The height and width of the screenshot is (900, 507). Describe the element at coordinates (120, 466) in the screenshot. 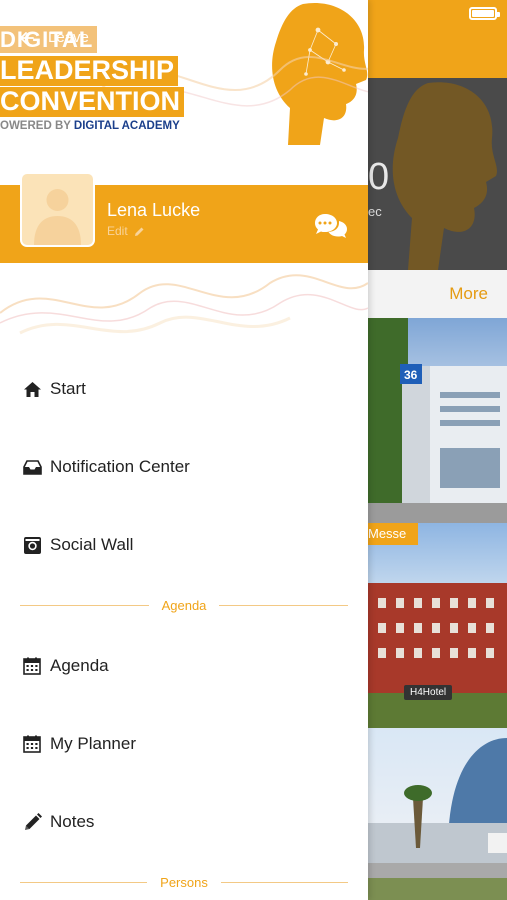

I see `menu-item-label: Notification Center` at that location.